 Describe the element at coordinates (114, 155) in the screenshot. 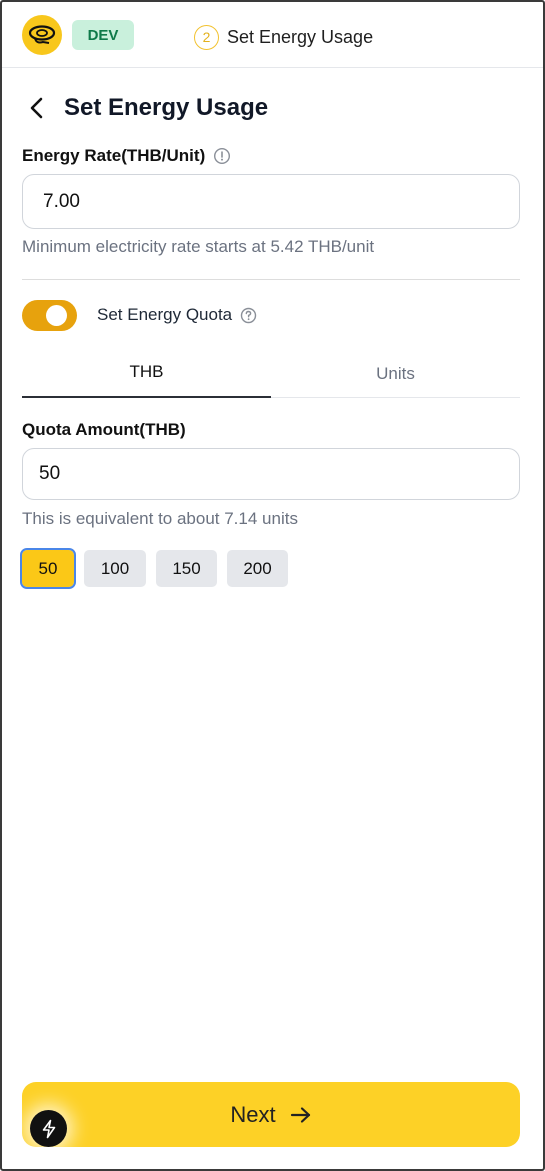

I see `energy-rate-label: Energy Rate(THB/Unit)` at that location.